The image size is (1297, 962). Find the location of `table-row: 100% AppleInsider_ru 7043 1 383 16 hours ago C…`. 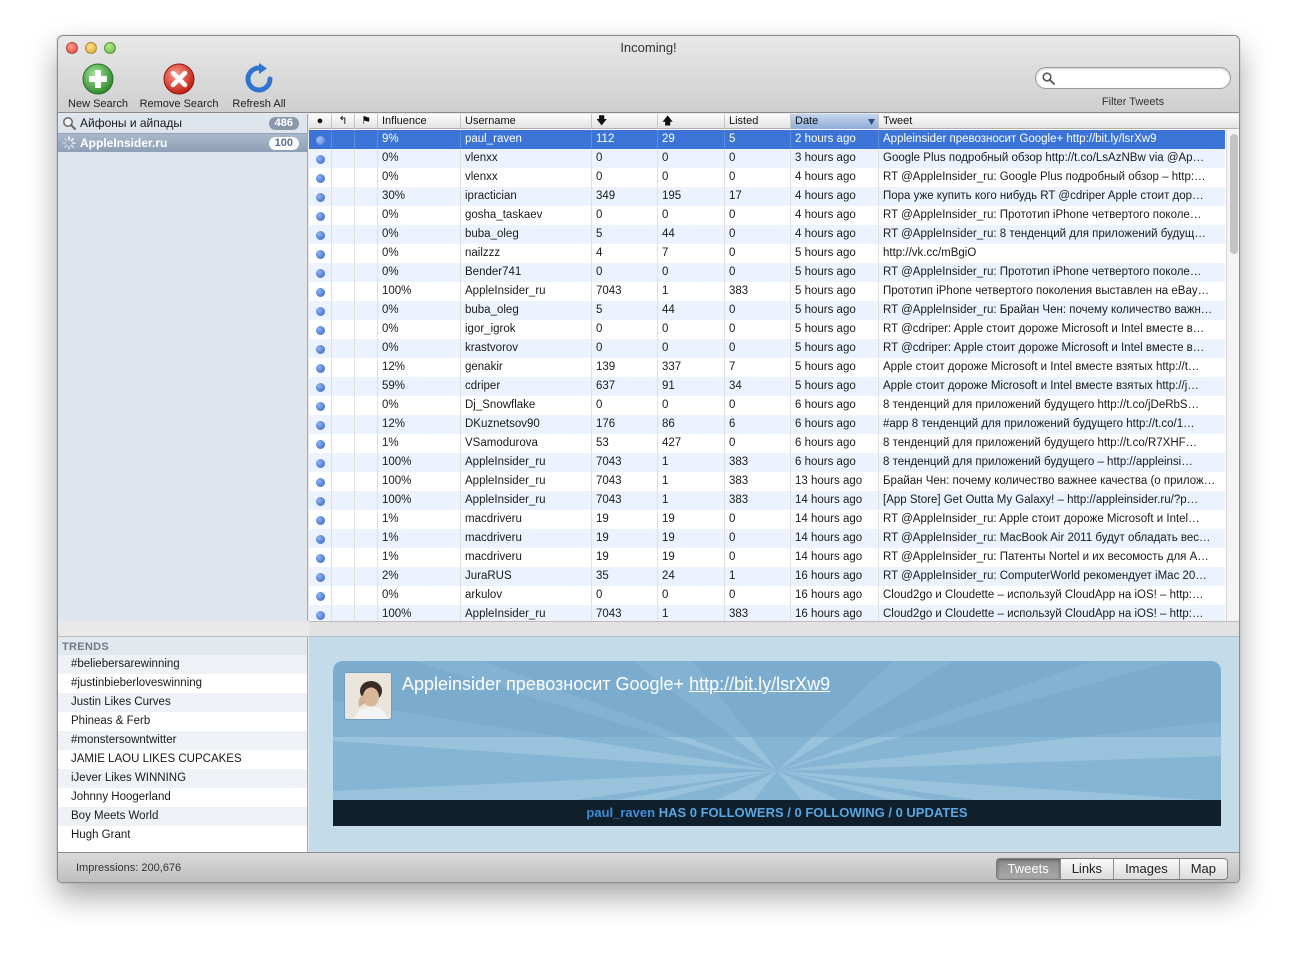

table-row: 100% AppleInsider_ru 7043 1 383 16 hours ago C… is located at coordinates (767, 613).